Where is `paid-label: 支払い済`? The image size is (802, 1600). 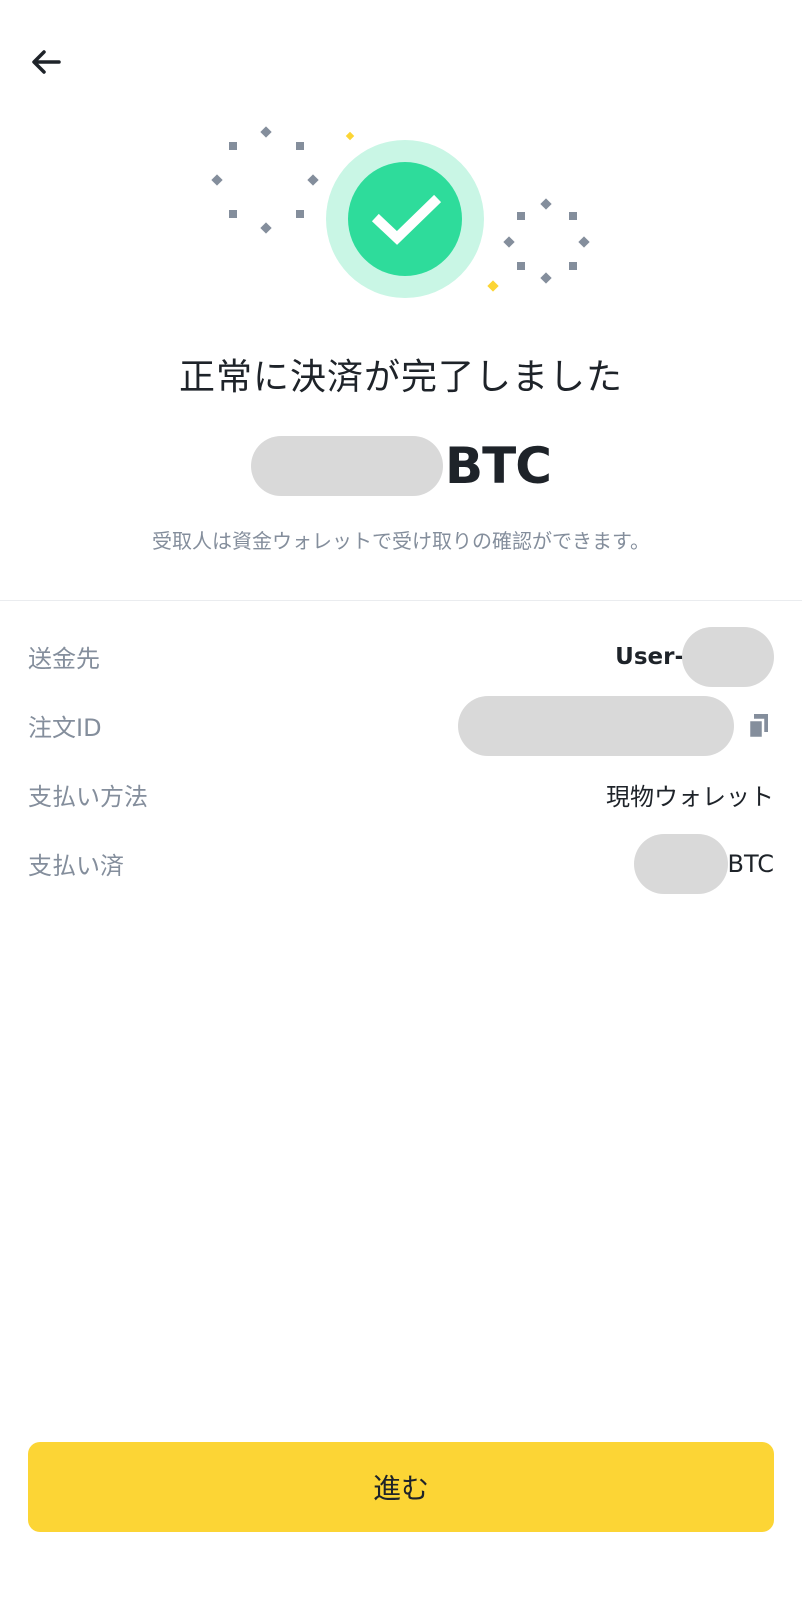 paid-label: 支払い済 is located at coordinates (76, 866).